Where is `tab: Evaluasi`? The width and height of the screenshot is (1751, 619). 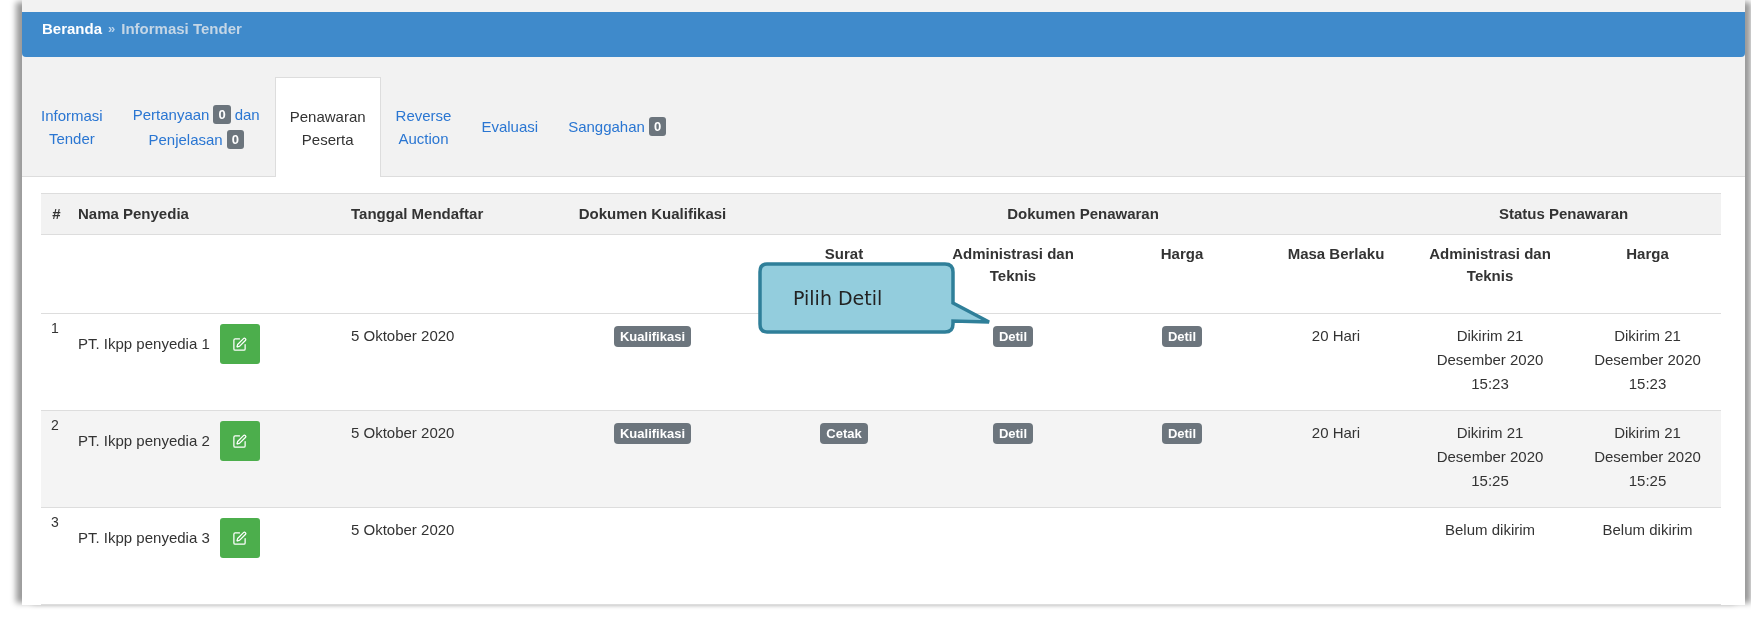
tab: Evaluasi is located at coordinates (510, 126).